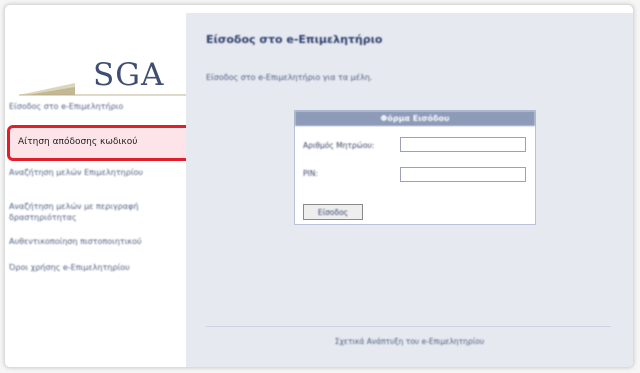 Image resolution: width=640 pixels, height=373 pixels. I want to click on sga-logo: SGA, so click(104, 77).